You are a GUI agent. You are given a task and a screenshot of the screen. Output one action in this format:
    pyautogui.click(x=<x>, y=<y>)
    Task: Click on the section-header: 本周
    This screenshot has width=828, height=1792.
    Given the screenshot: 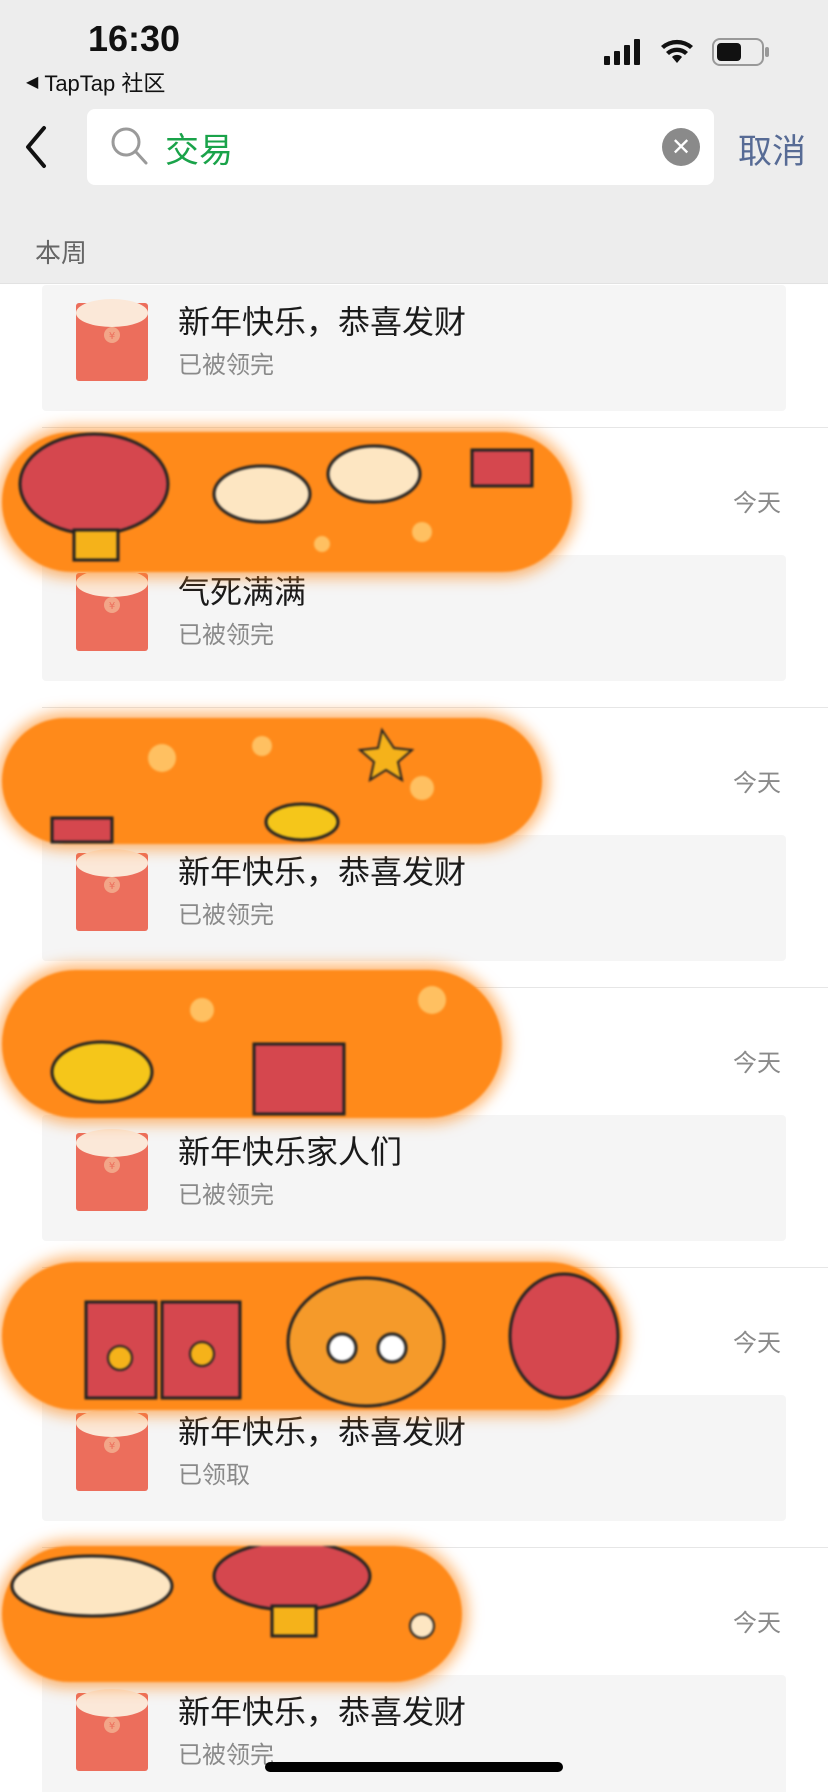 What is the action you would take?
    pyautogui.click(x=61, y=254)
    